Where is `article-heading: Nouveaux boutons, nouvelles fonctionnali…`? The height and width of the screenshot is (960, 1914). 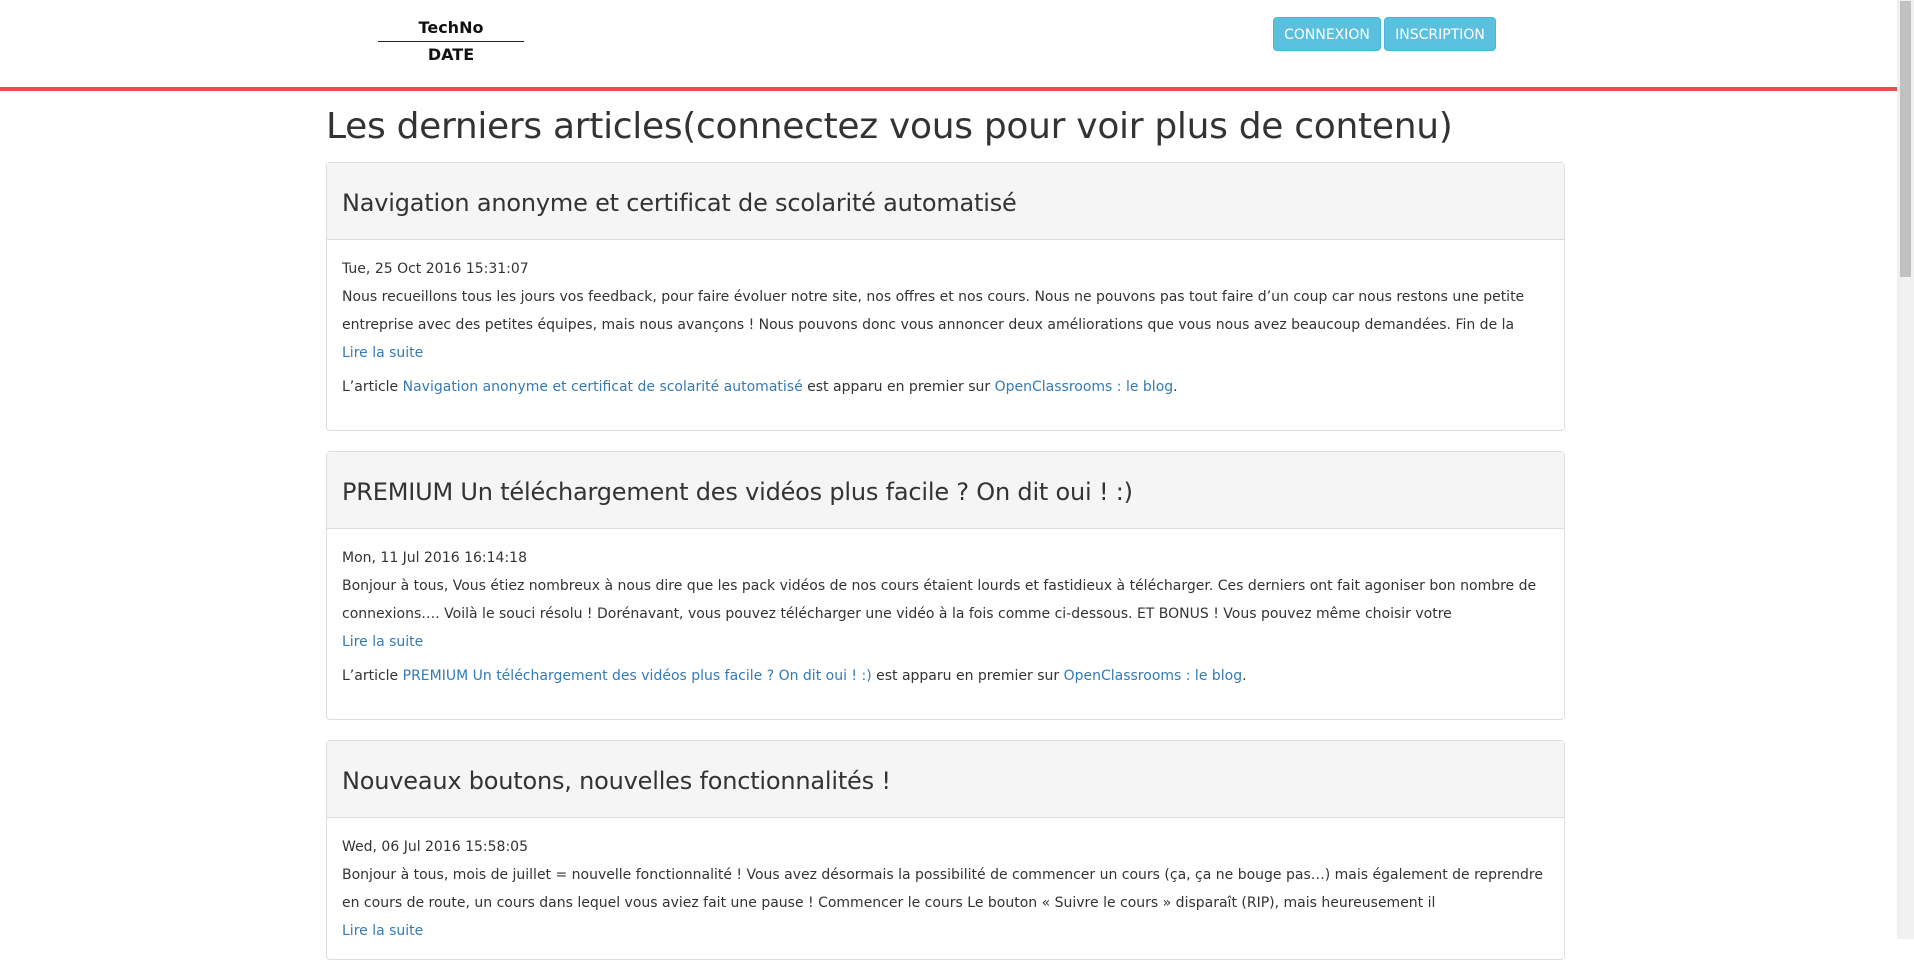 article-heading: Nouveaux boutons, nouvelles fonctionnali… is located at coordinates (945, 779).